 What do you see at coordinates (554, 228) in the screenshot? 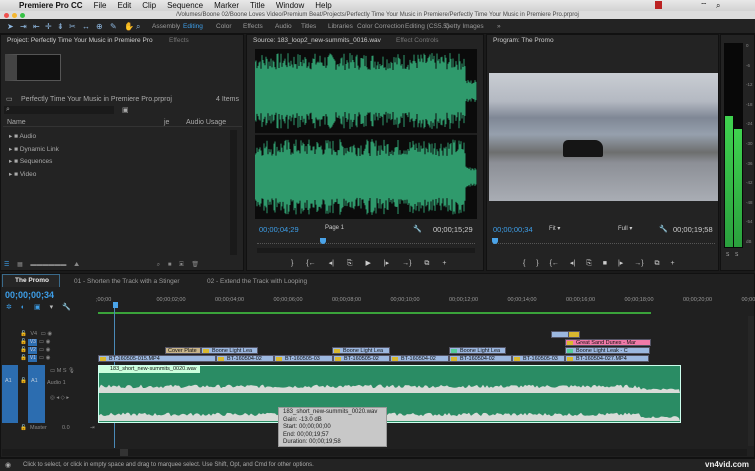
I see `fit-select: Fit ▾` at bounding box center [554, 228].